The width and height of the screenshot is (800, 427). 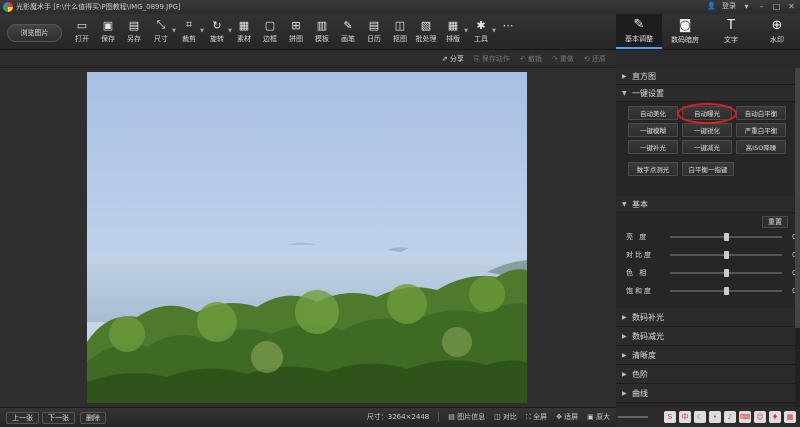 I want to click on section-histogram: ▶ 直方图, so click(x=708, y=76).